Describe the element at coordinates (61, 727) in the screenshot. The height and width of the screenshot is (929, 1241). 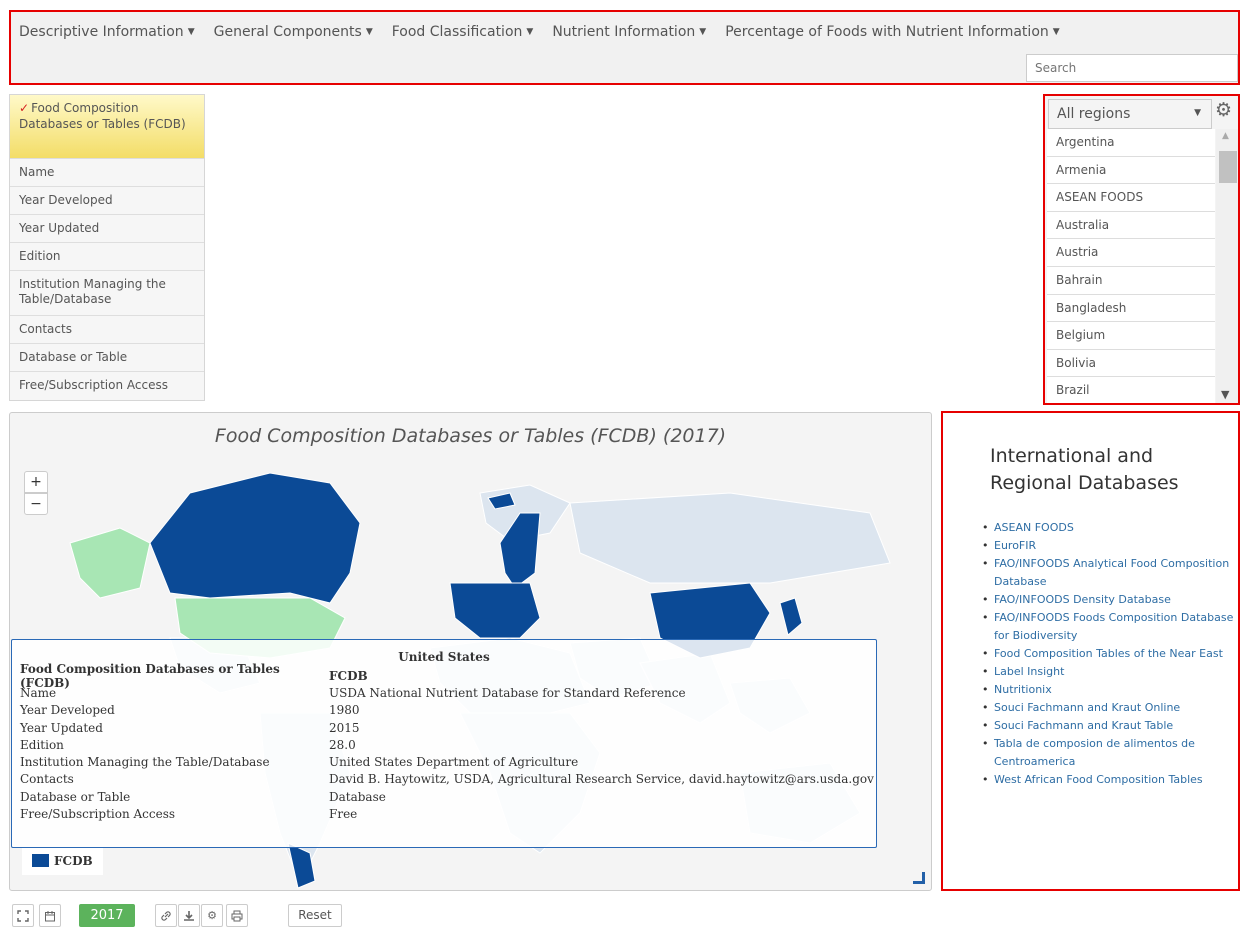
I see `tooltip-key: Year Updated` at that location.